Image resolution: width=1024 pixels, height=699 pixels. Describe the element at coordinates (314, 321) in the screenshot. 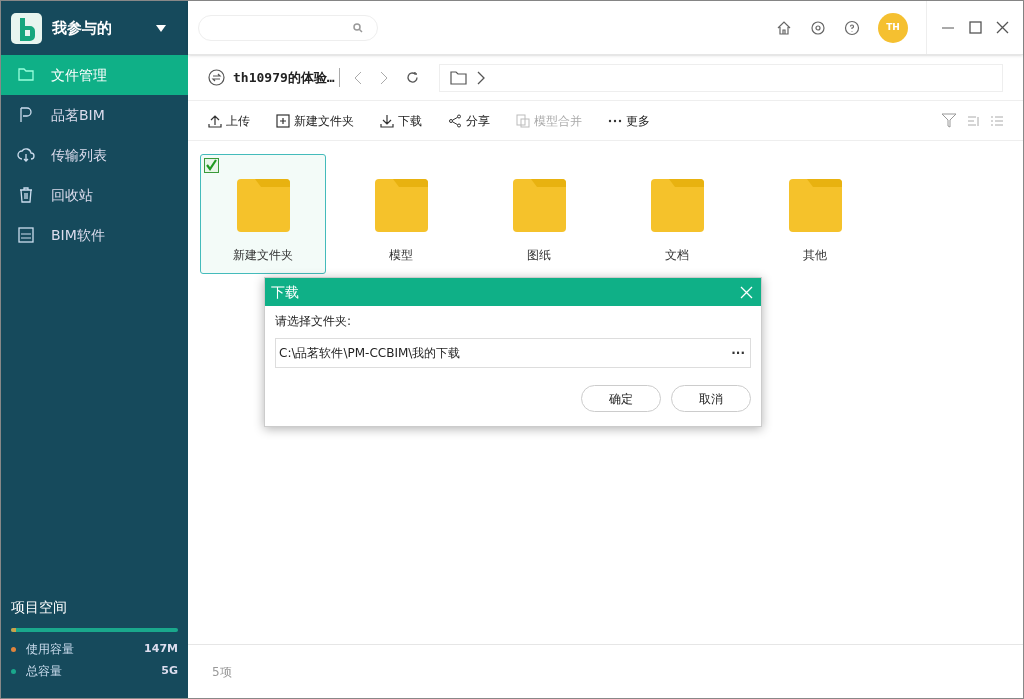

I see `prompt-label: 请选择文件夹:` at that location.